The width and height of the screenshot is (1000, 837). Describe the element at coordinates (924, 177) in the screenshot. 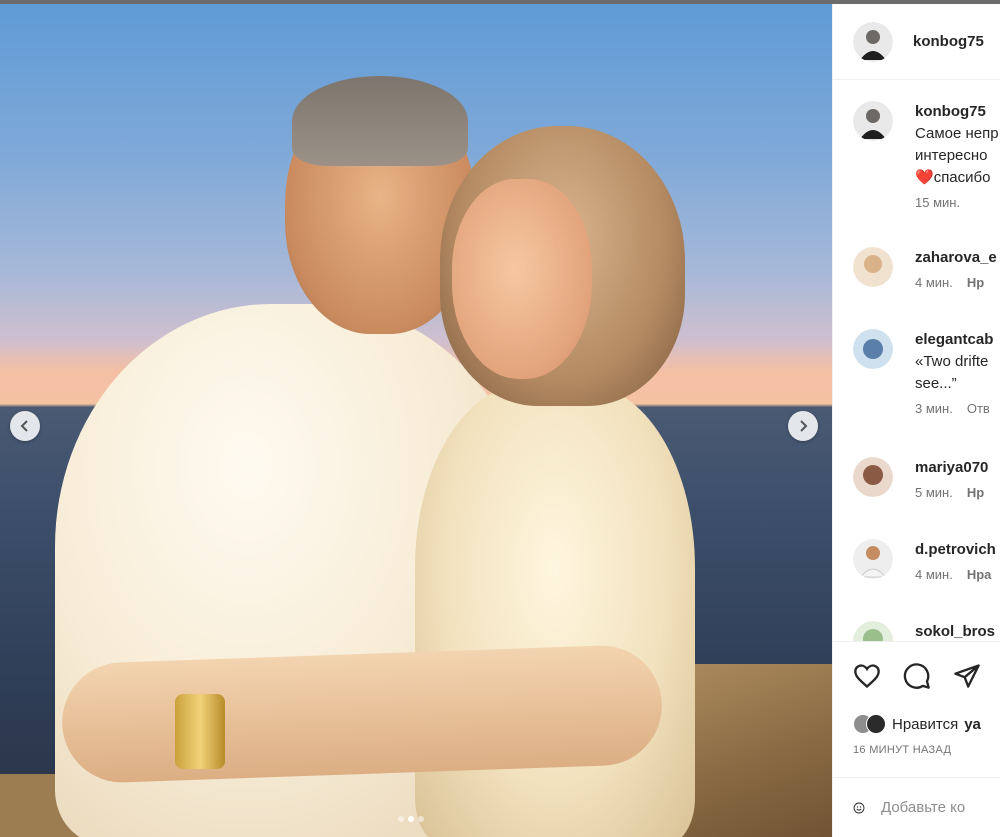

I see `heart-emoji: ❤️` at that location.